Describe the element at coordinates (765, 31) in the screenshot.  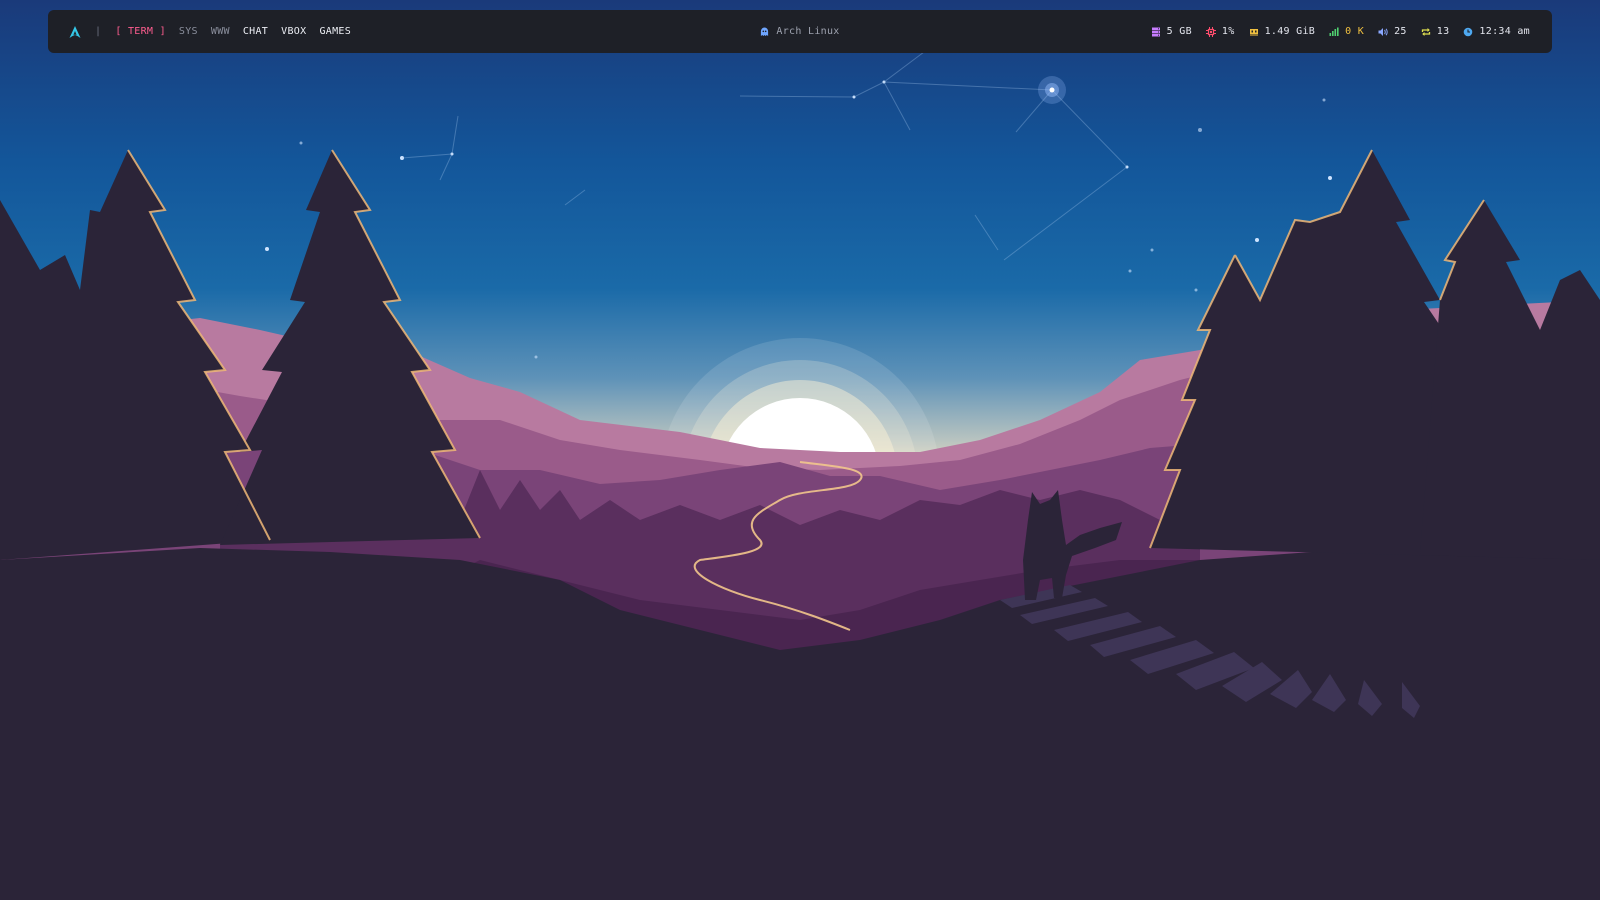
I see `ghost-icon` at that location.